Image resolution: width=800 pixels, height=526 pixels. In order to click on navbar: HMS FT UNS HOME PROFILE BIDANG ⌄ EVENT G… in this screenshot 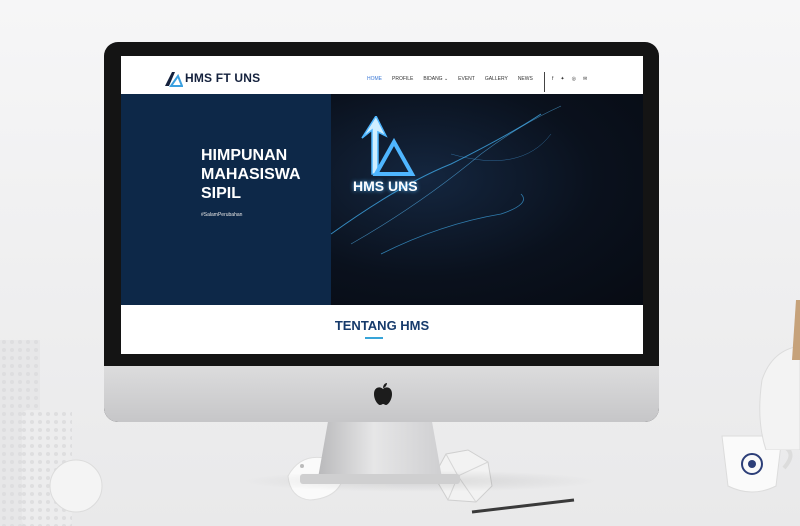, I will do `click(382, 75)`.